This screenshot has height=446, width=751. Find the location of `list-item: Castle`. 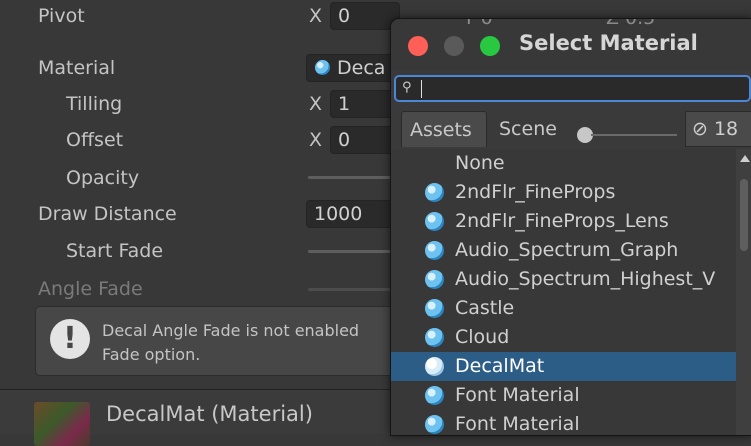

list-item: Castle is located at coordinates (563, 308).